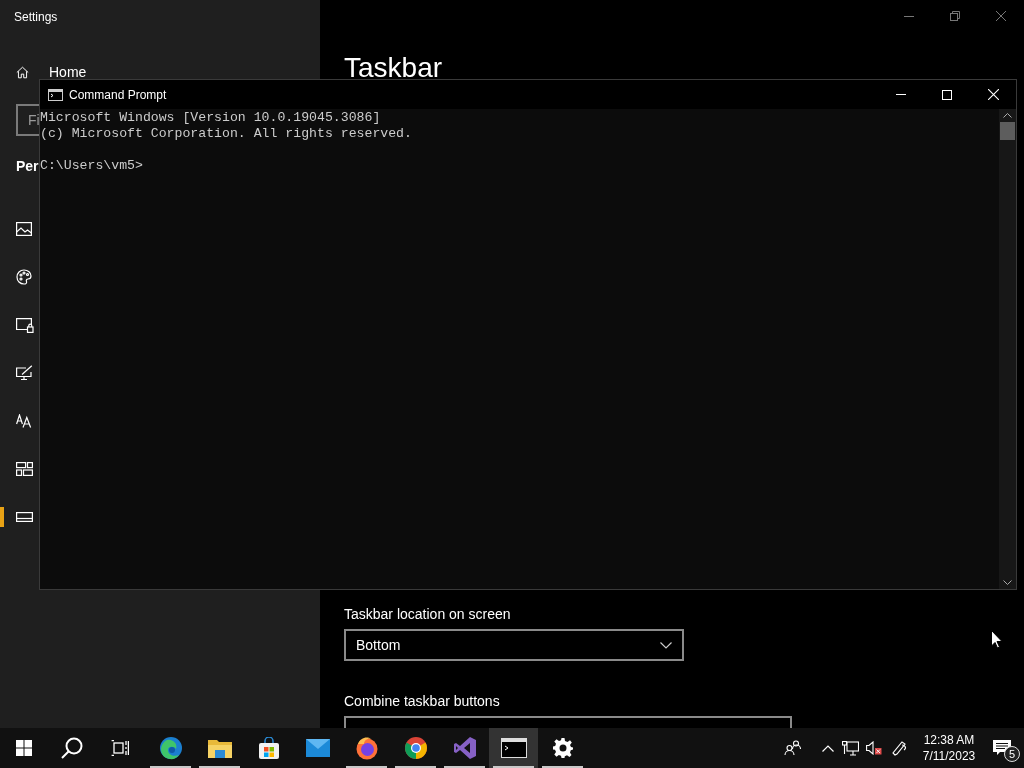 Image resolution: width=1024 pixels, height=768 pixels. I want to click on network-icon, so click(850, 748).